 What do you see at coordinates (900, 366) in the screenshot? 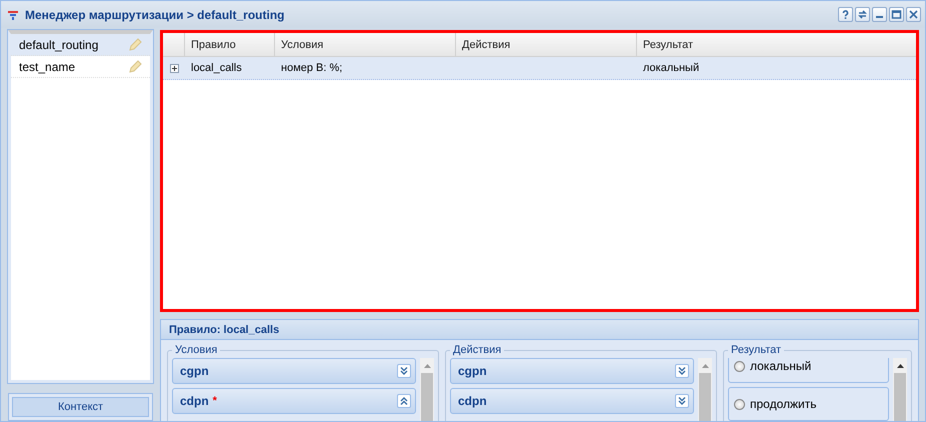
I see `scroll-up-icon` at bounding box center [900, 366].